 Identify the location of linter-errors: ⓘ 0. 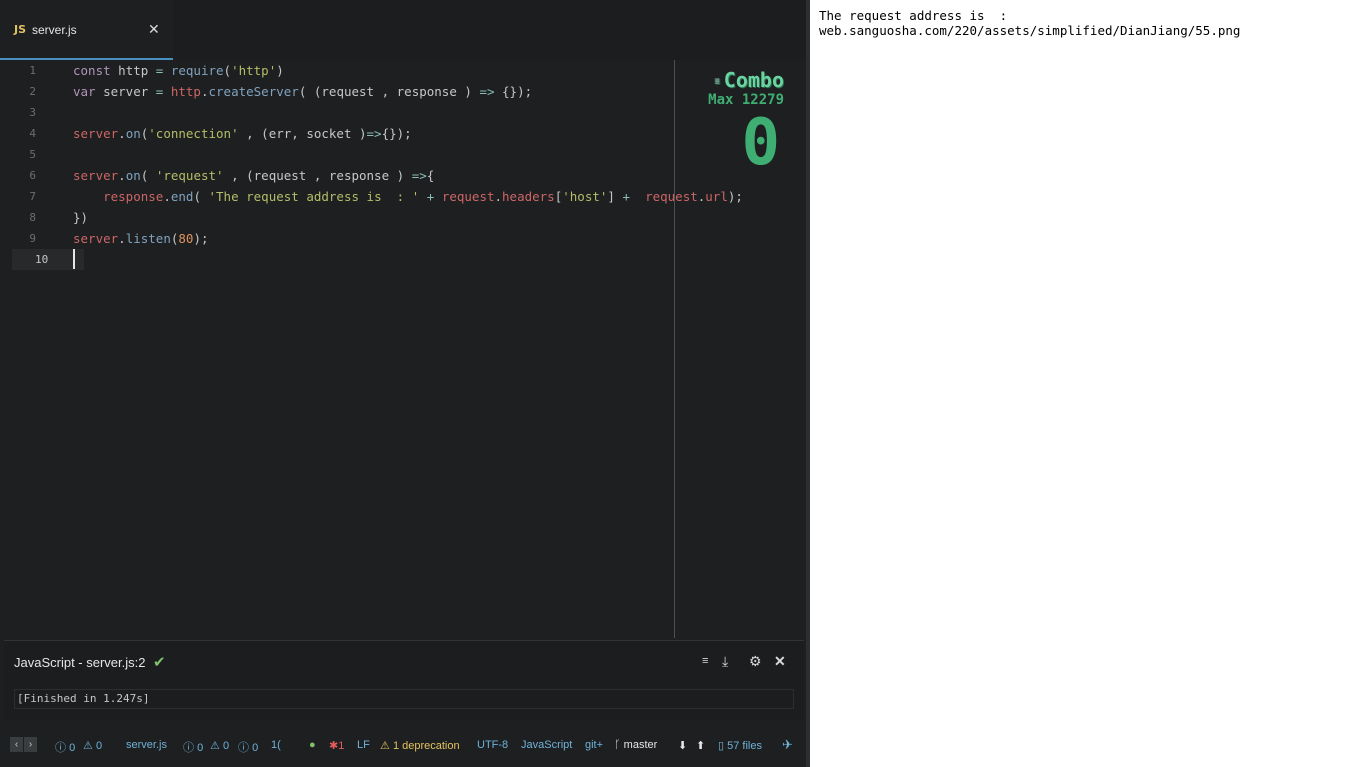
(65, 747).